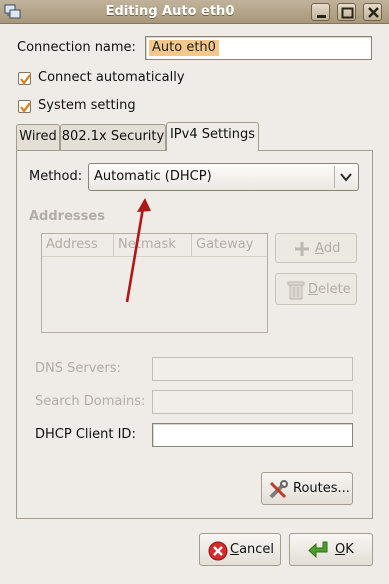  I want to click on chevron-down-icon, so click(346, 177).